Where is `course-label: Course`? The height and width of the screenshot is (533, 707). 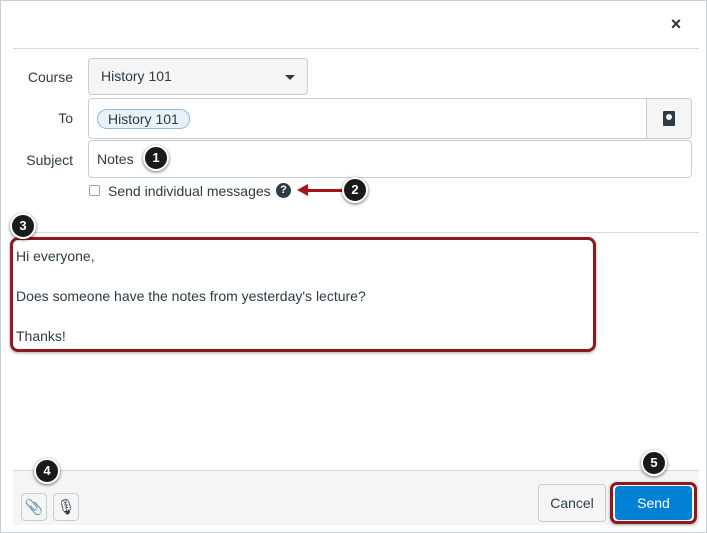 course-label: Course is located at coordinates (50, 77).